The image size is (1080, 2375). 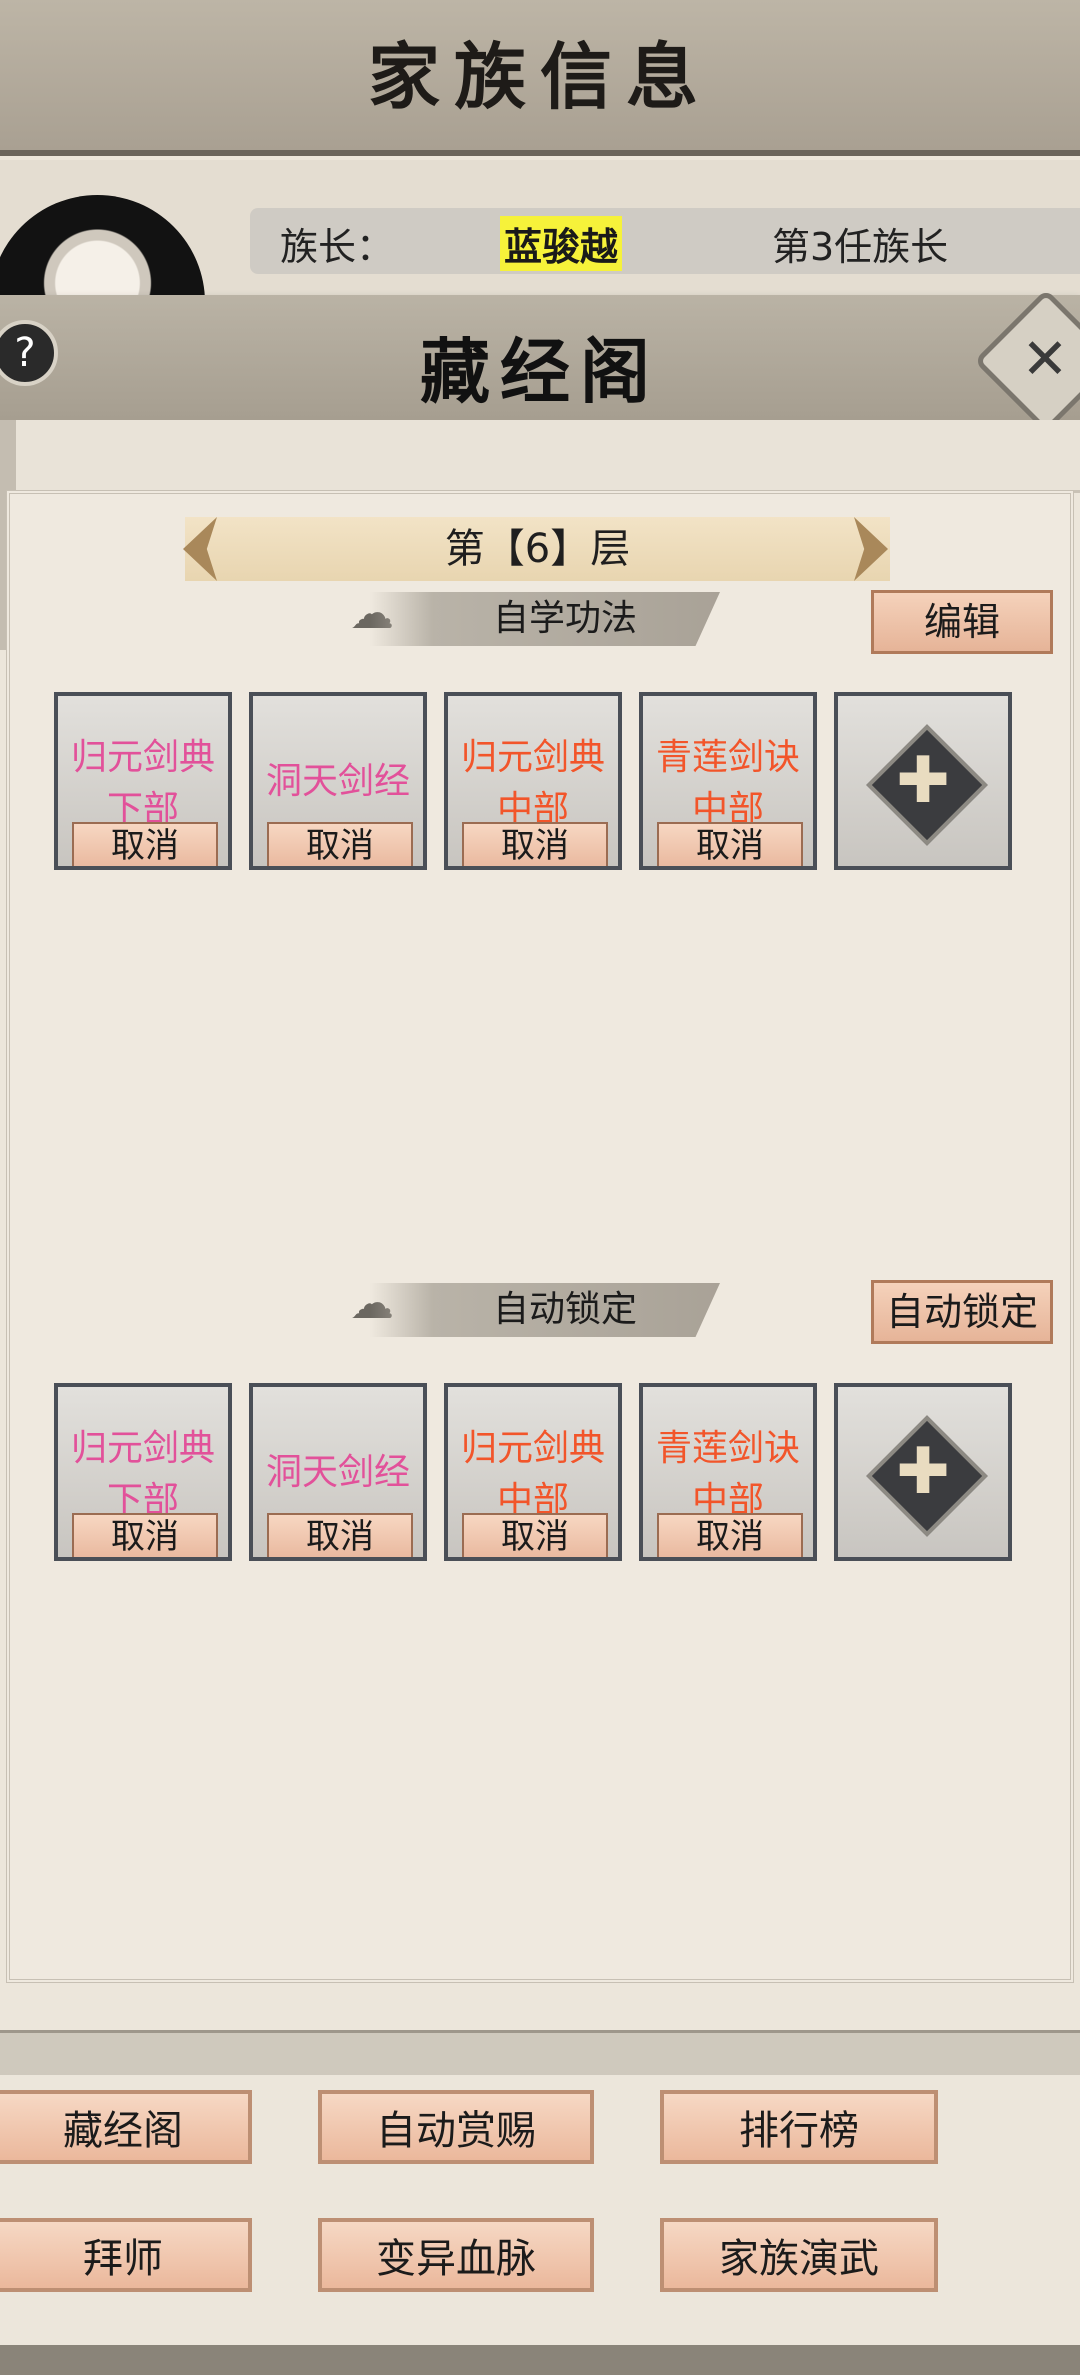 What do you see at coordinates (456, 2255) in the screenshot?
I see `nav-mutant-bloodline-button: 变异血脉` at bounding box center [456, 2255].